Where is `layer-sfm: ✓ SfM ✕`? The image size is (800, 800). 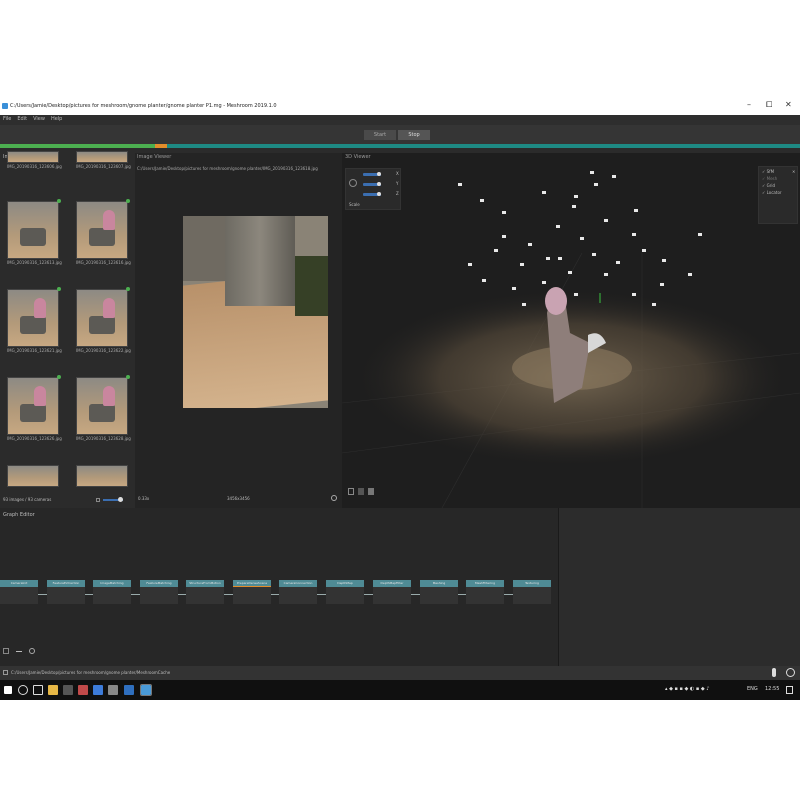
layer-sfm: ✓ SfM ✕ is located at coordinates (778, 170).